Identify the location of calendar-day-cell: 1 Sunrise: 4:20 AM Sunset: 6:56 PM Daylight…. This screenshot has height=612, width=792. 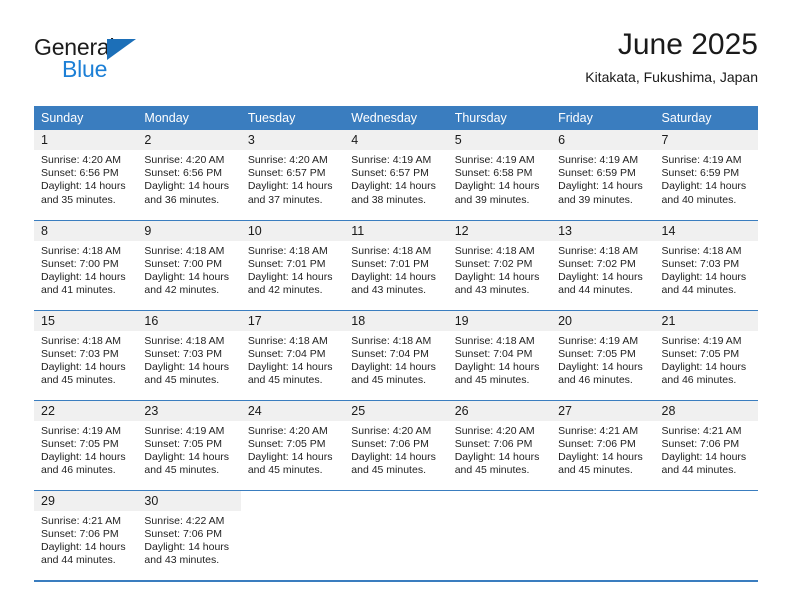
(86, 175).